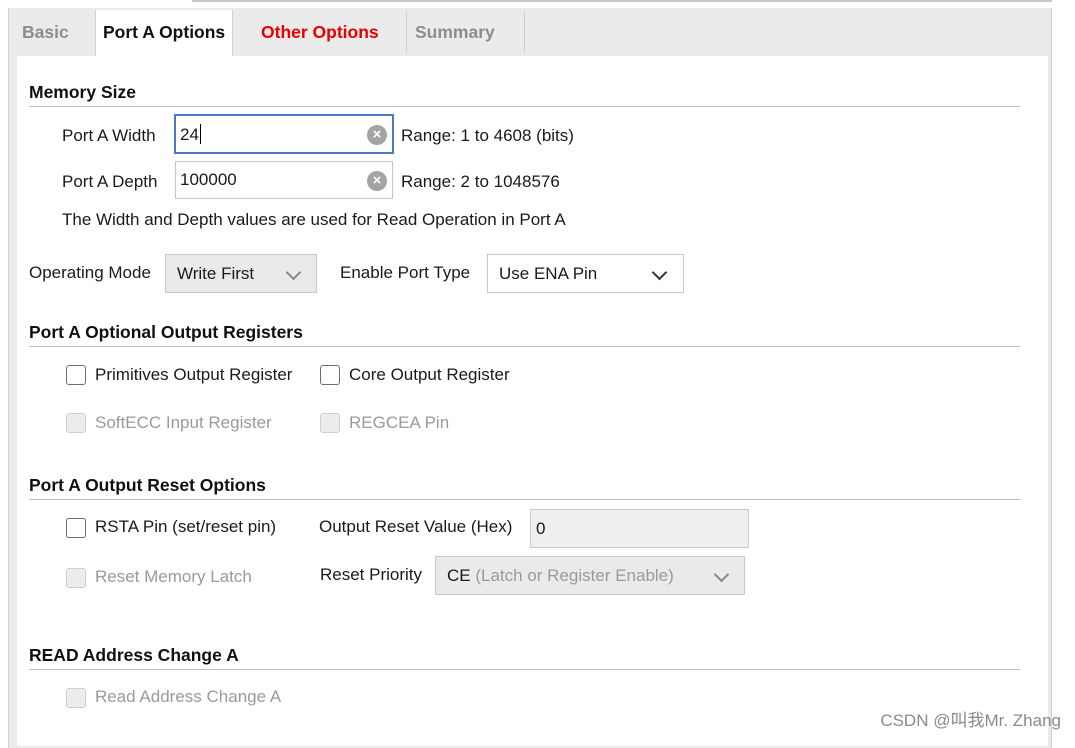 The image size is (1075, 748). What do you see at coordinates (208, 179) in the screenshot?
I see `port-a-depth-value: 100000` at bounding box center [208, 179].